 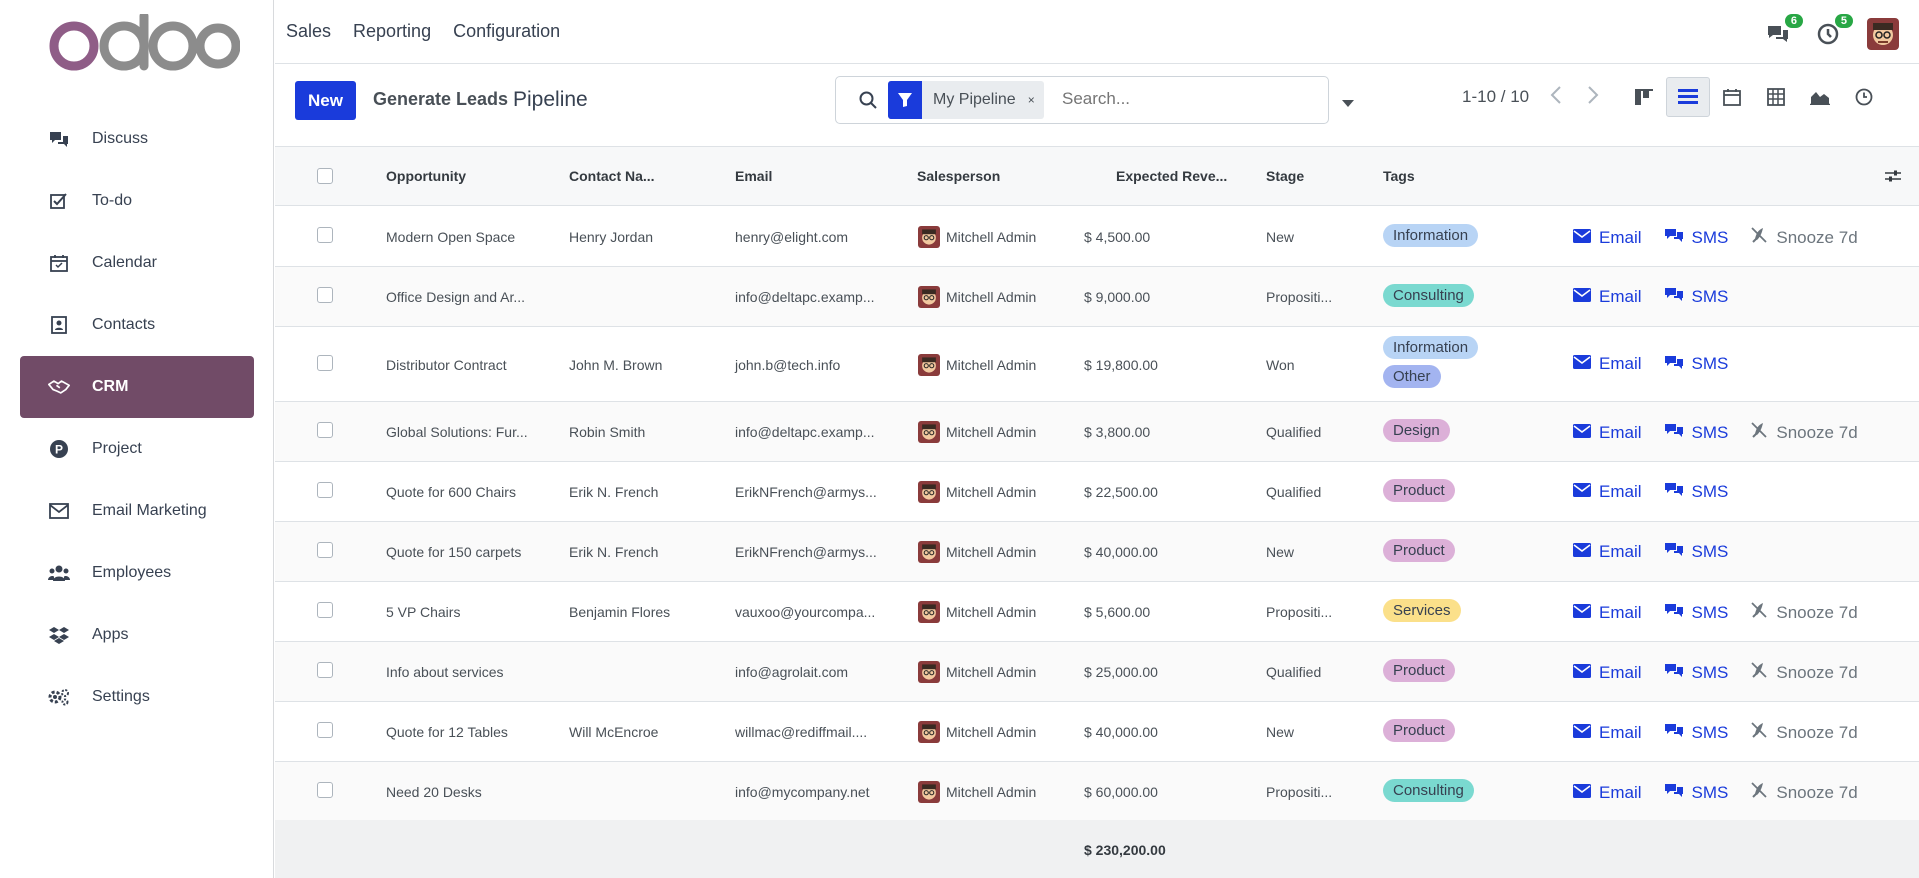 What do you see at coordinates (1893, 177) in the screenshot?
I see `optional-columns-toggle` at bounding box center [1893, 177].